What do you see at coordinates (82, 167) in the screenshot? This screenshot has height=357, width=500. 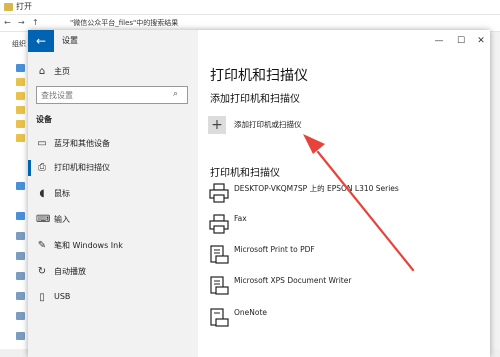 I see `sidebar-item-label: 打印机和扫描仪` at bounding box center [82, 167].